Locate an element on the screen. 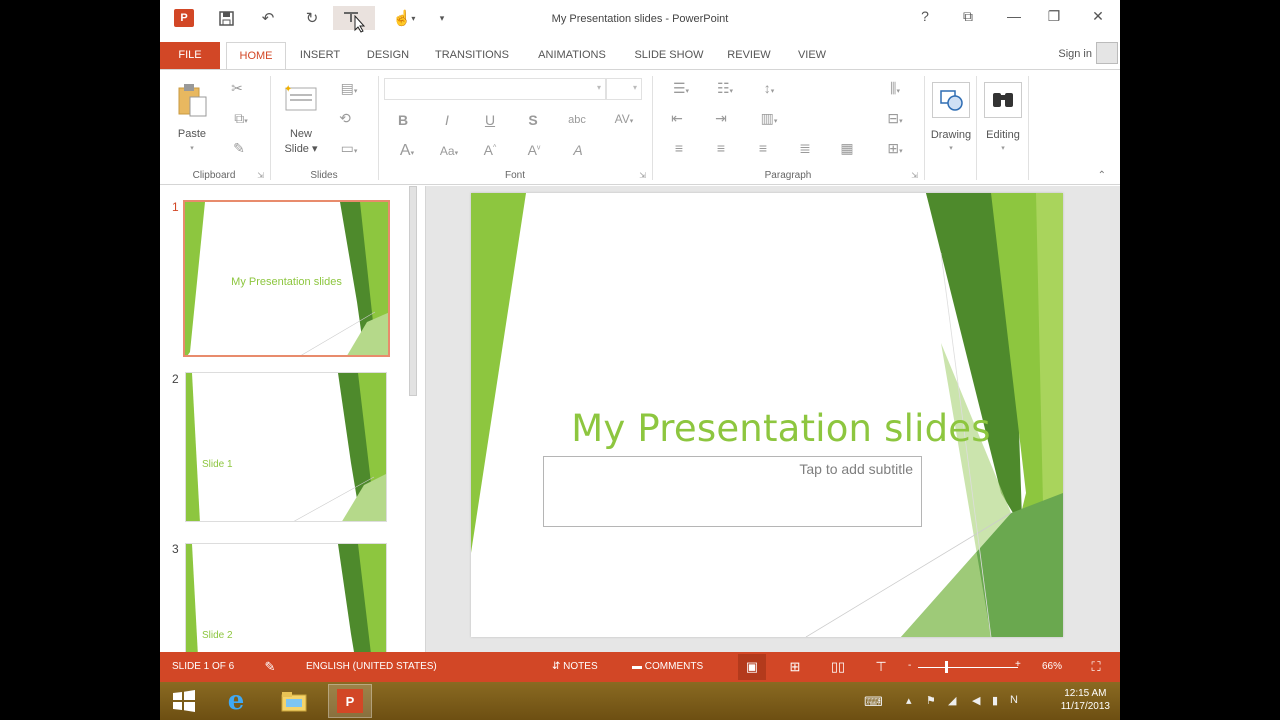  align-left-icon: ≡ is located at coordinates (679, 148).